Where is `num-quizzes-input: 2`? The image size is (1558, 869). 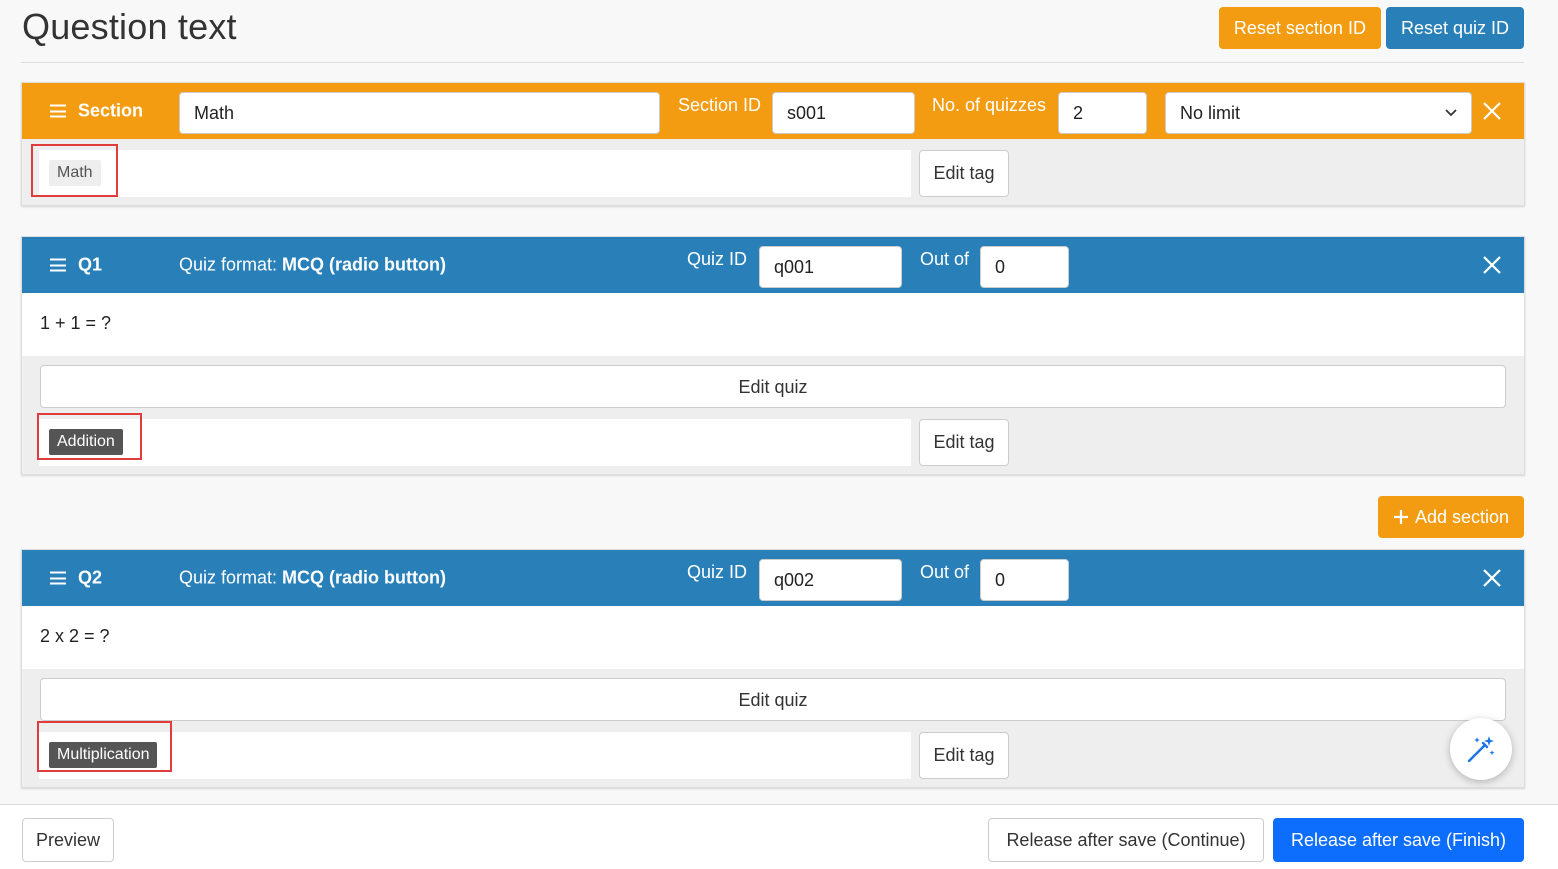 num-quizzes-input: 2 is located at coordinates (1102, 113).